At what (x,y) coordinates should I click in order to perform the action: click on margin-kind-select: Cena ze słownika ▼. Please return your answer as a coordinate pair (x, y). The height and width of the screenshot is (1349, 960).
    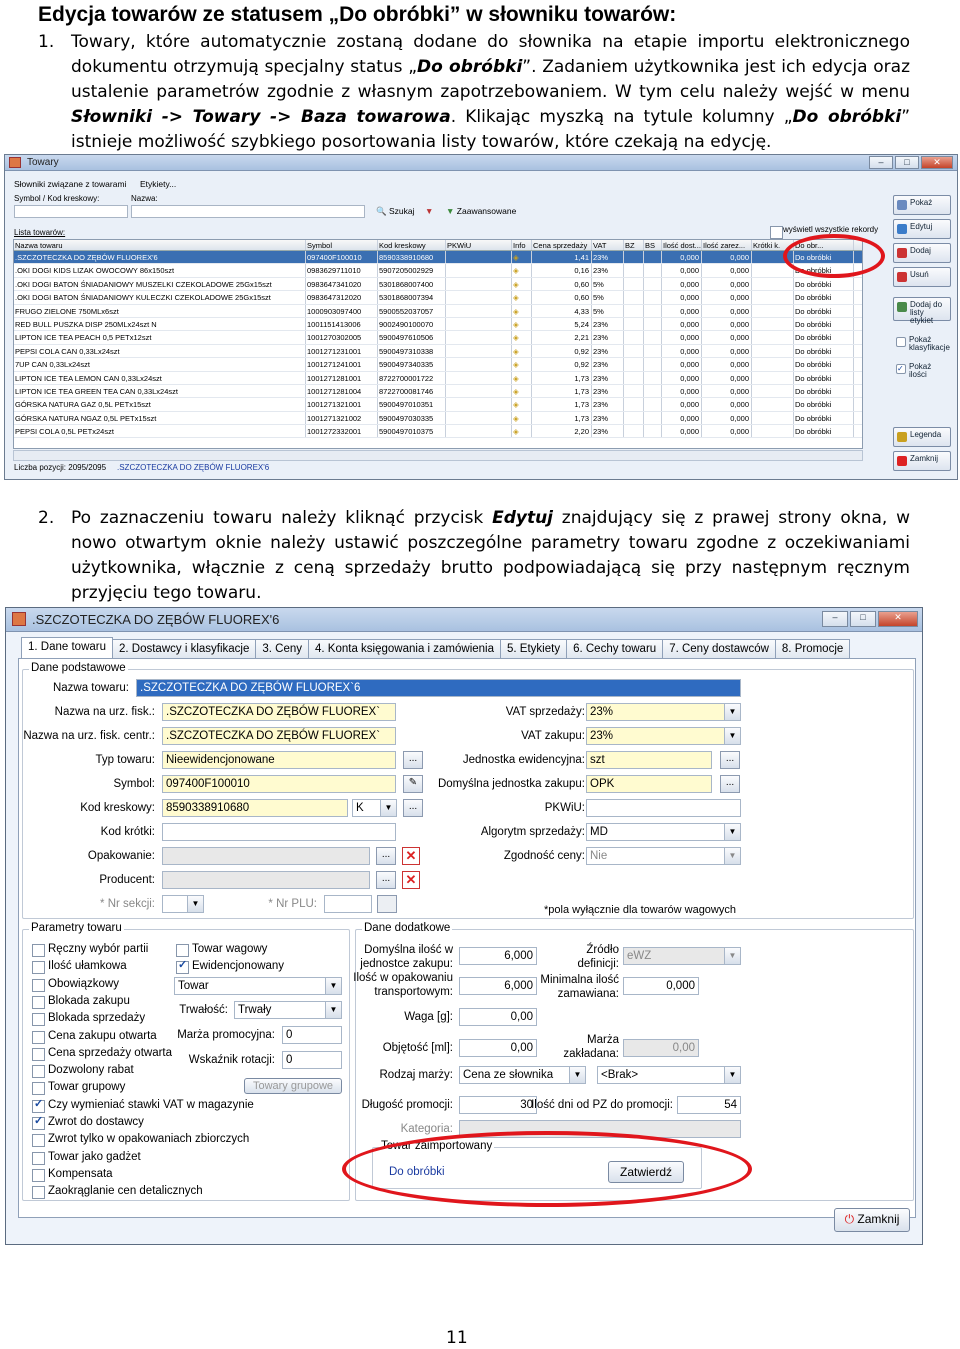
    Looking at the image, I should click on (522, 1075).